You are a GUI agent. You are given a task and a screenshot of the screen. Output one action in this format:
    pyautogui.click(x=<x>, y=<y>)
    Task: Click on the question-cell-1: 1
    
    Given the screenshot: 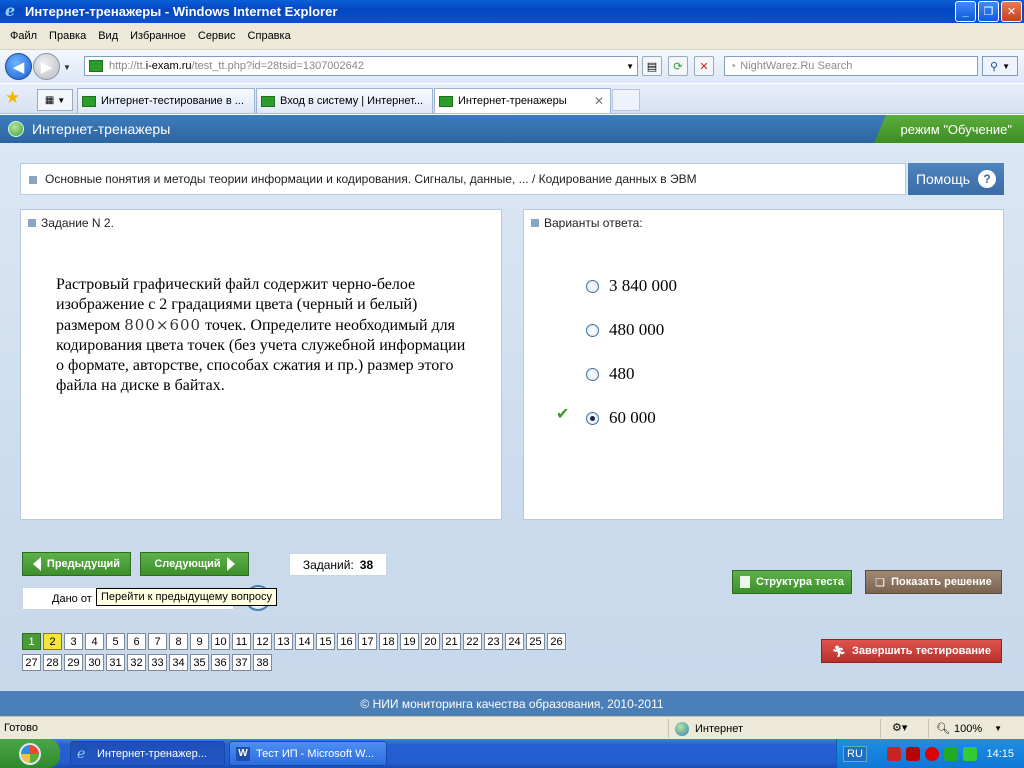 What is the action you would take?
    pyautogui.click(x=31, y=641)
    